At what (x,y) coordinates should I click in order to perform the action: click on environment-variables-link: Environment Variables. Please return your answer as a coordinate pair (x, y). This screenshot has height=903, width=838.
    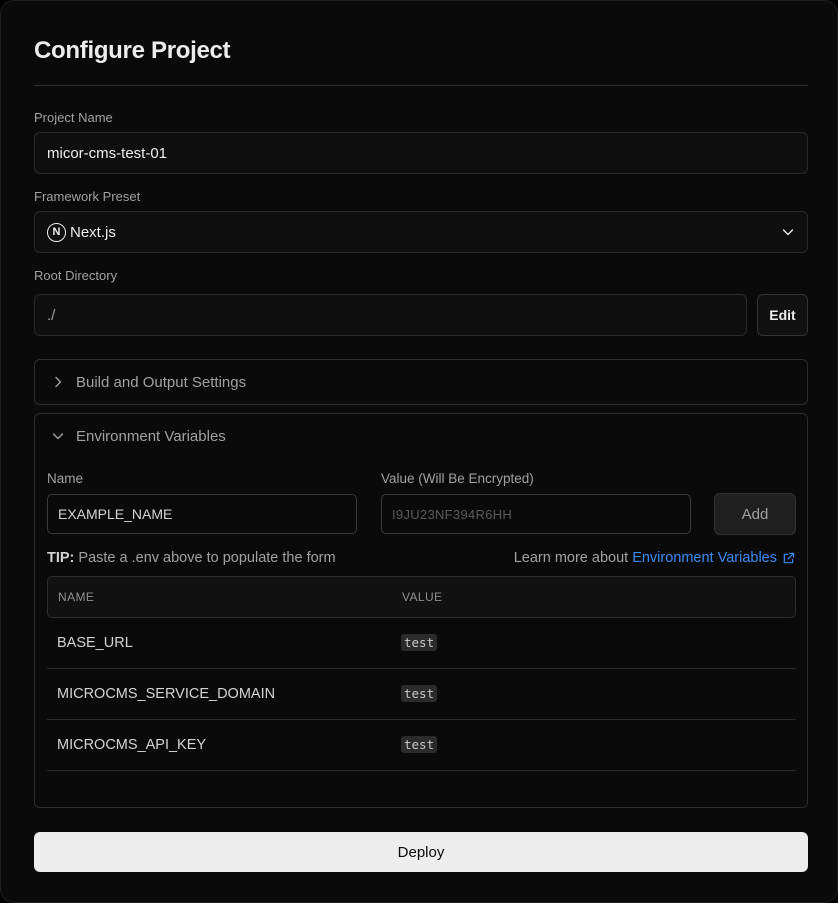
    Looking at the image, I should click on (704, 558).